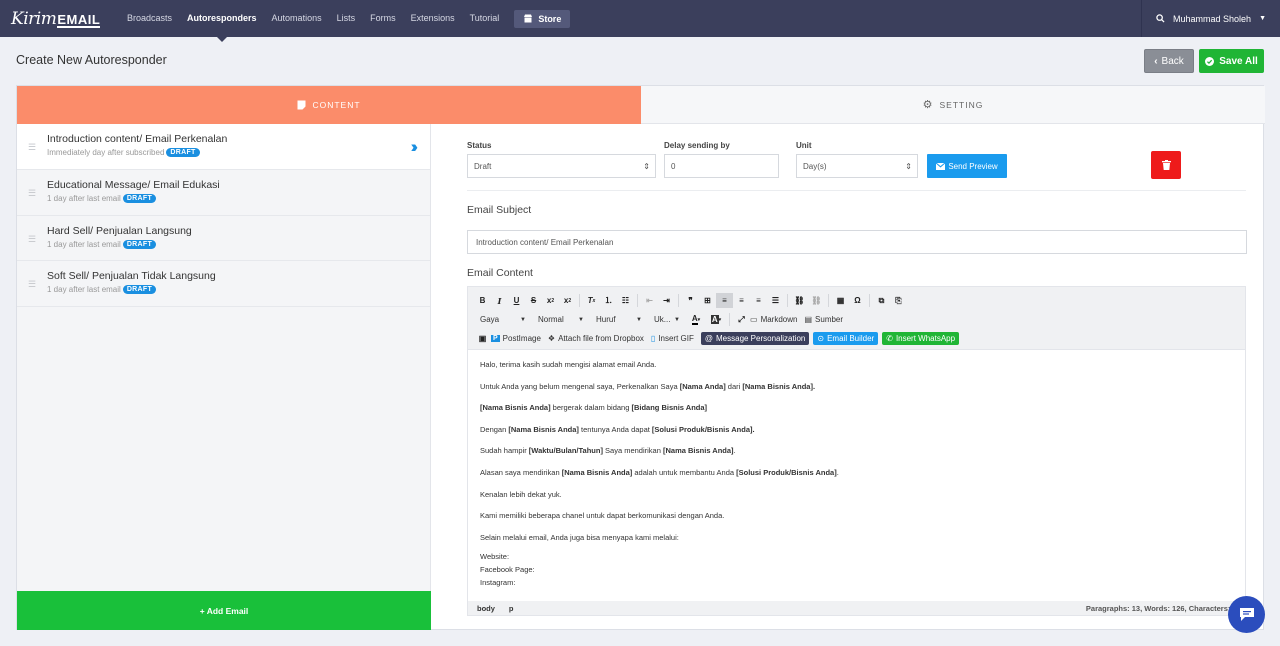 The image size is (1280, 646). What do you see at coordinates (619, 319) in the screenshot?
I see `font-dropdown: Huruf ▼` at bounding box center [619, 319].